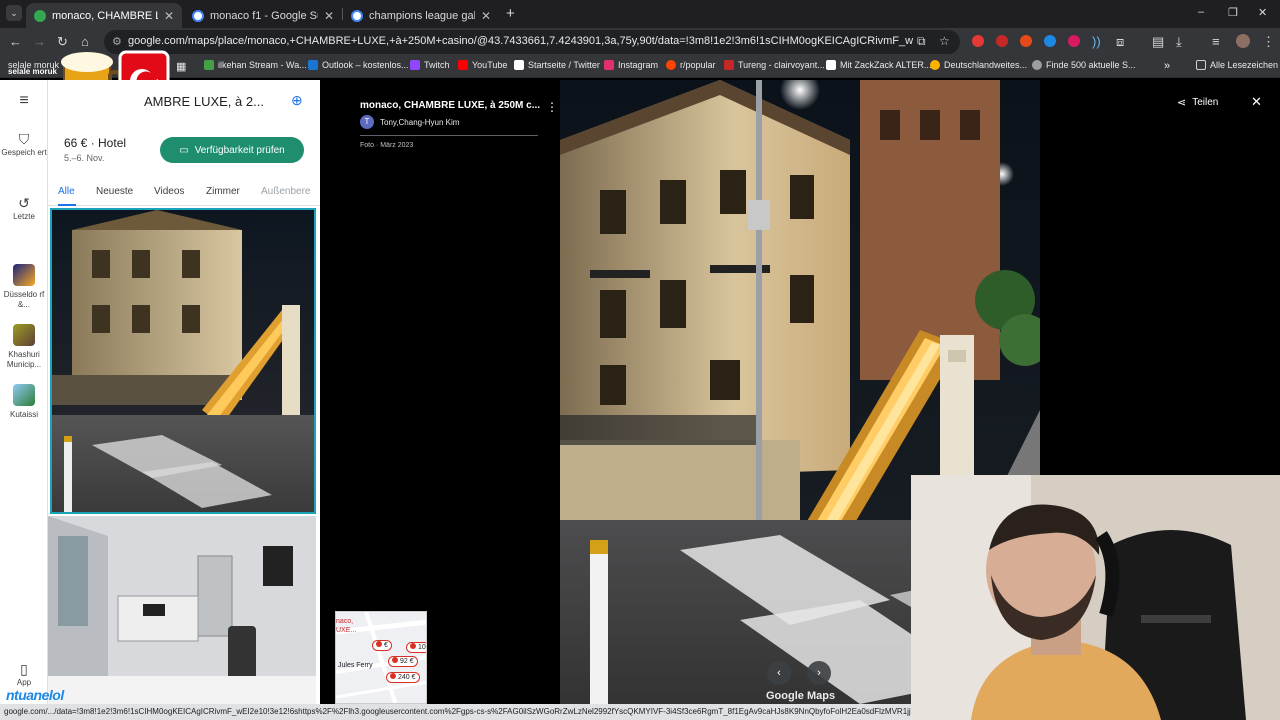 This screenshot has width=1280, height=720. What do you see at coordinates (355, 665) in the screenshot?
I see `minimap-label: Jules Ferry` at bounding box center [355, 665].